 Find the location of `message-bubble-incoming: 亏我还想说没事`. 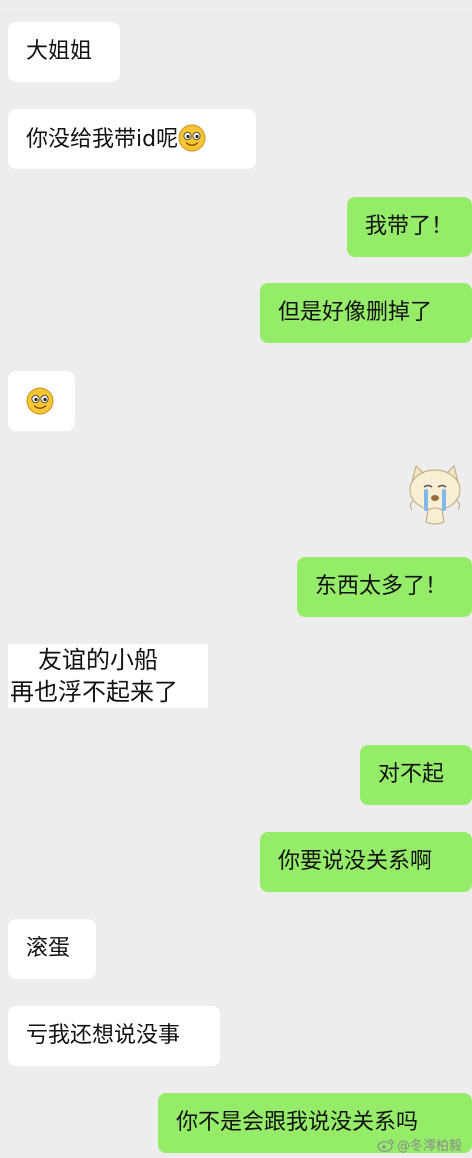

message-bubble-incoming: 亏我还想说没事 is located at coordinates (114, 1036).